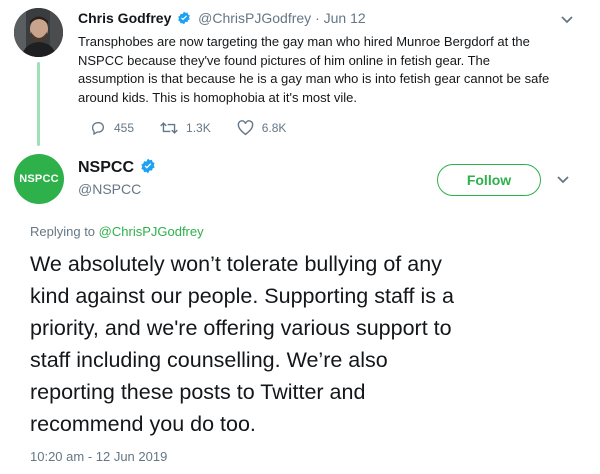 Image resolution: width=600 pixels, height=474 pixels. Describe the element at coordinates (124, 18) in the screenshot. I see `parent-author-name: Chris Godfrey` at that location.